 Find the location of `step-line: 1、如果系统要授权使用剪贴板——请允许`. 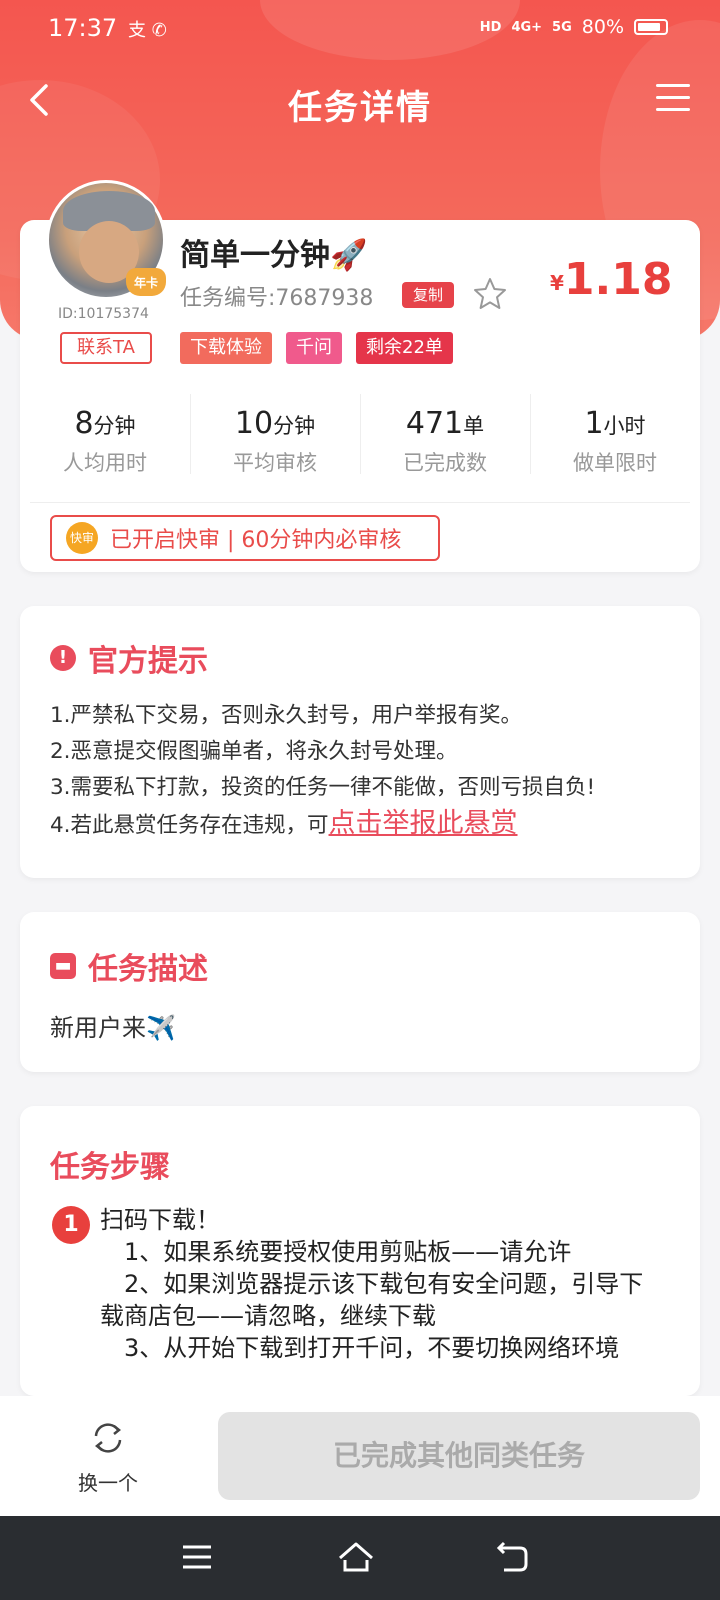

step-line: 1、如果系统要授权使用剪贴板——请允许 is located at coordinates (336, 1252).